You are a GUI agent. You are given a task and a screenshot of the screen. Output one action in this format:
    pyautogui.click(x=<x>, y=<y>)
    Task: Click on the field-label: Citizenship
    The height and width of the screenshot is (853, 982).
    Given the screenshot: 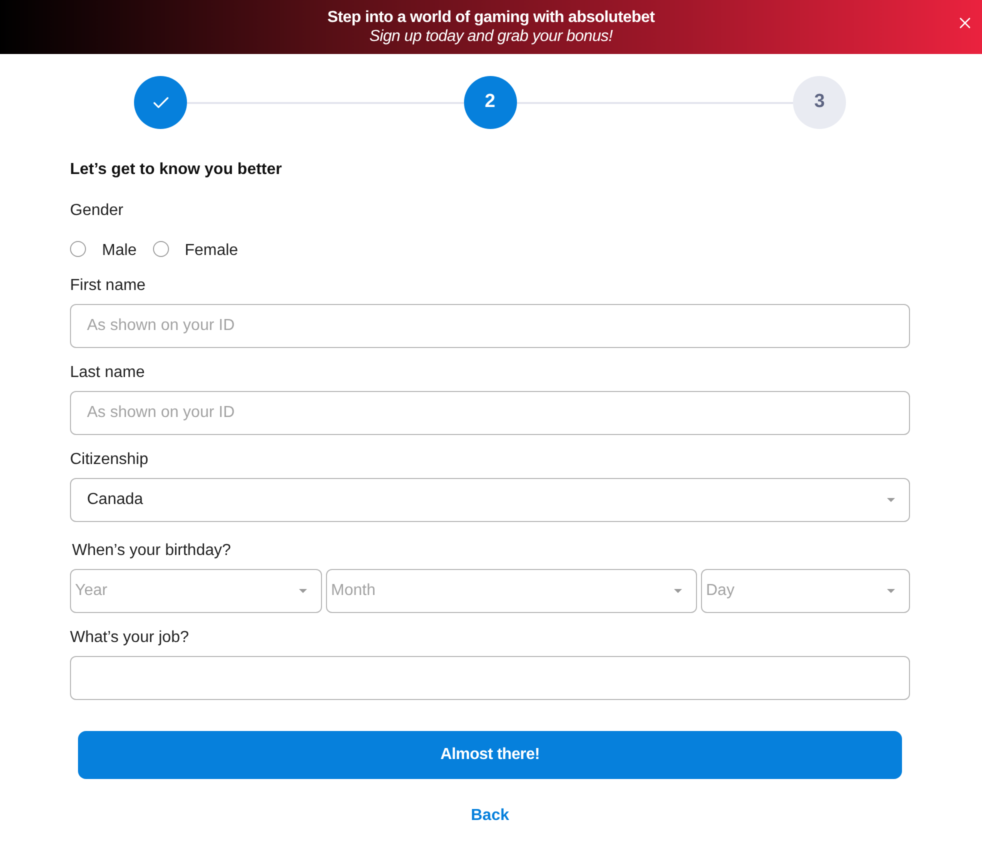 What is the action you would take?
    pyautogui.click(x=110, y=460)
    